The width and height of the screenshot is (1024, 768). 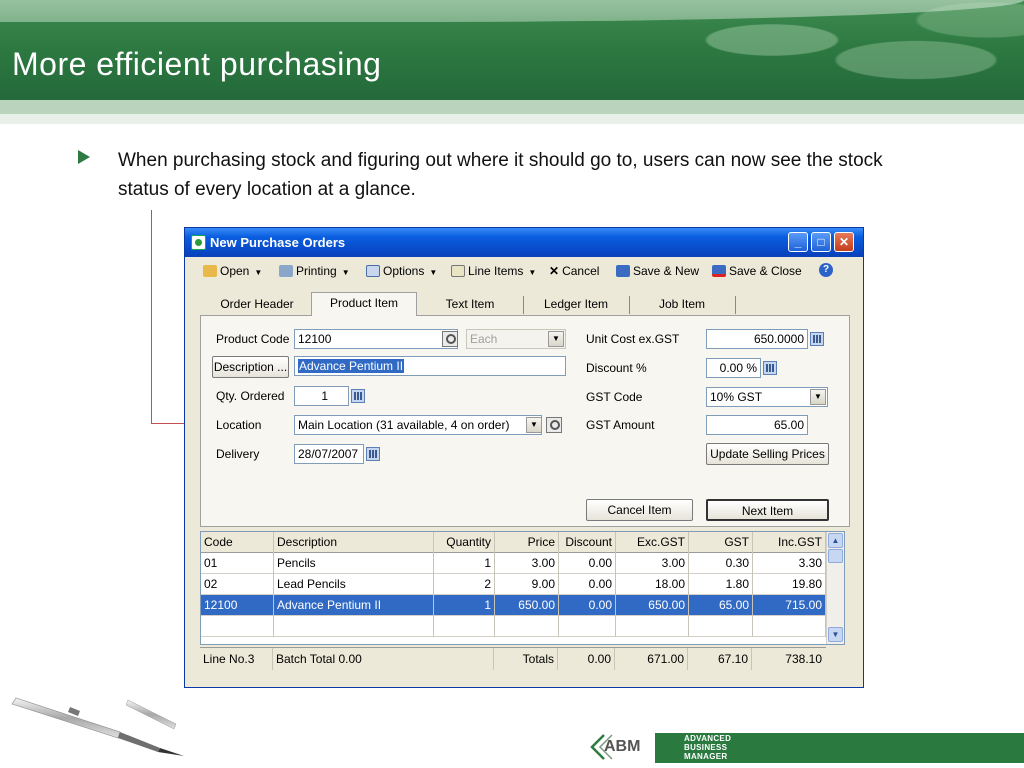 What do you see at coordinates (376, 339) in the screenshot?
I see `product-code-input: 12100` at bounding box center [376, 339].